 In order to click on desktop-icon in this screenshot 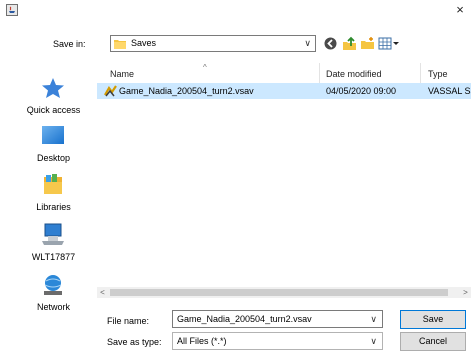, I will do `click(53, 136)`.